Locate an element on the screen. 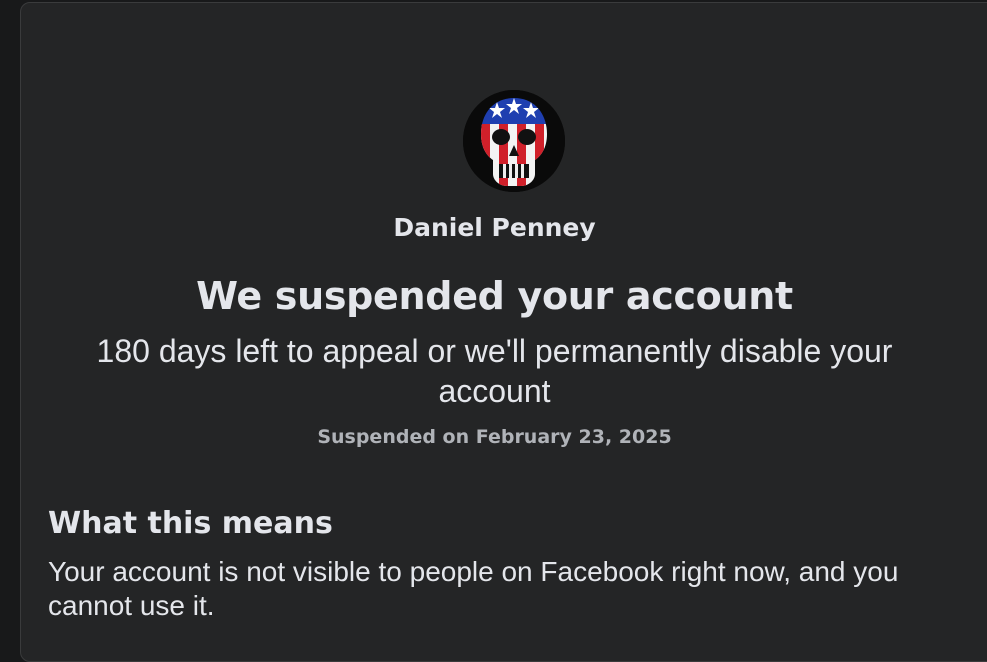 Image resolution: width=987 pixels, height=662 pixels. suspension-title: We suspended your account is located at coordinates (494, 296).